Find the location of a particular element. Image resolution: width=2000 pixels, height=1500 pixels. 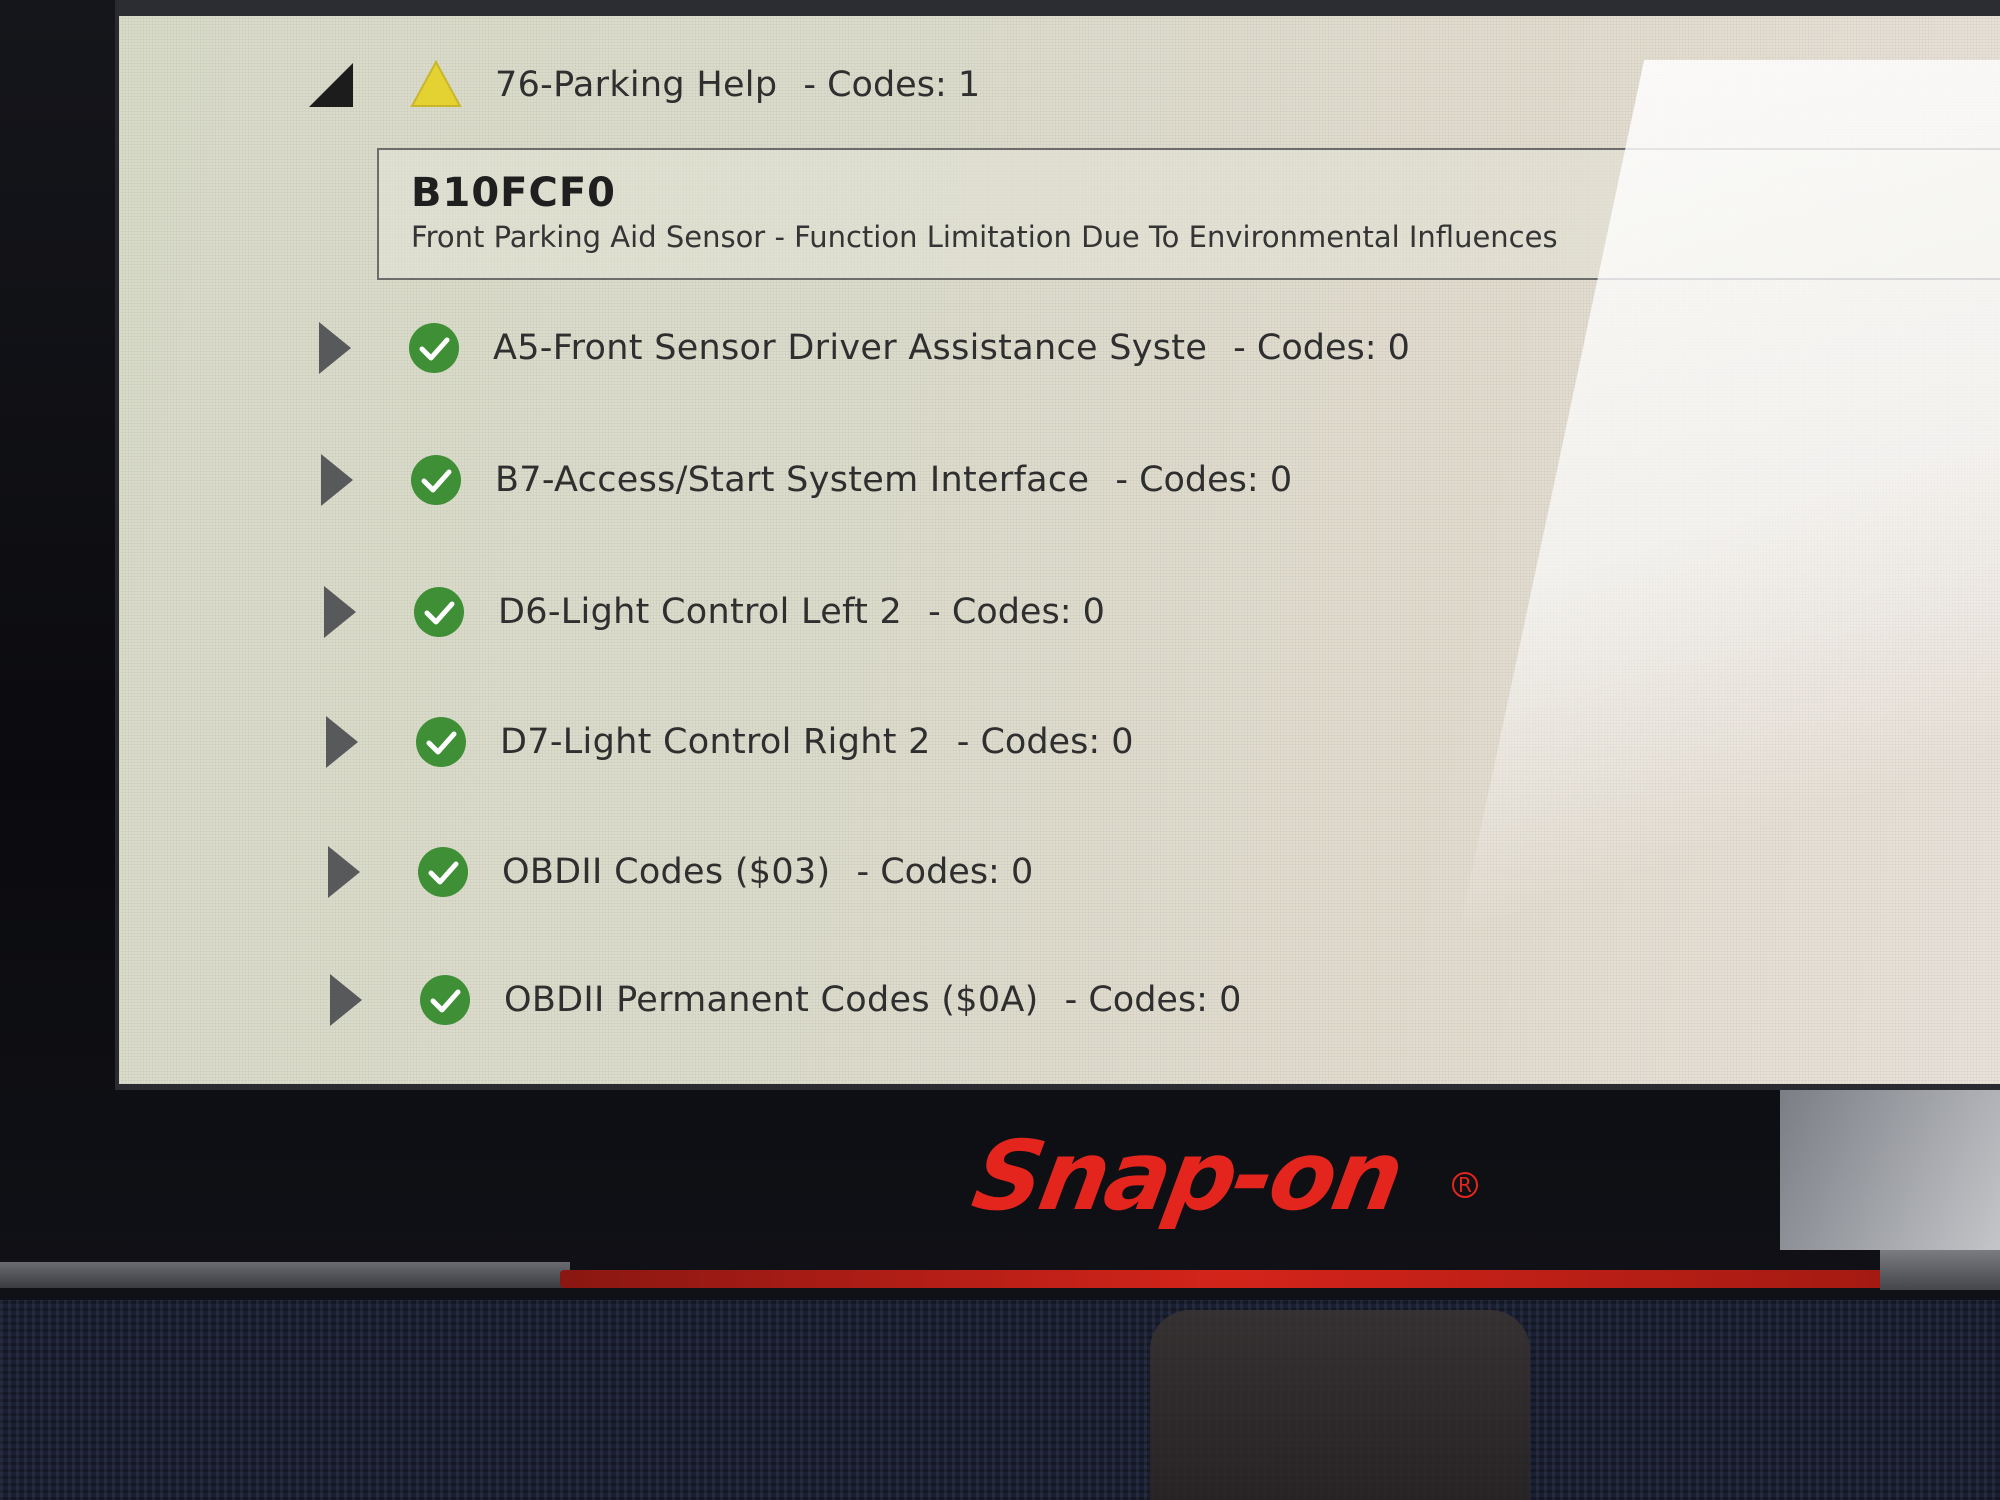

dtc-code: B10FCF0 is located at coordinates (513, 193).